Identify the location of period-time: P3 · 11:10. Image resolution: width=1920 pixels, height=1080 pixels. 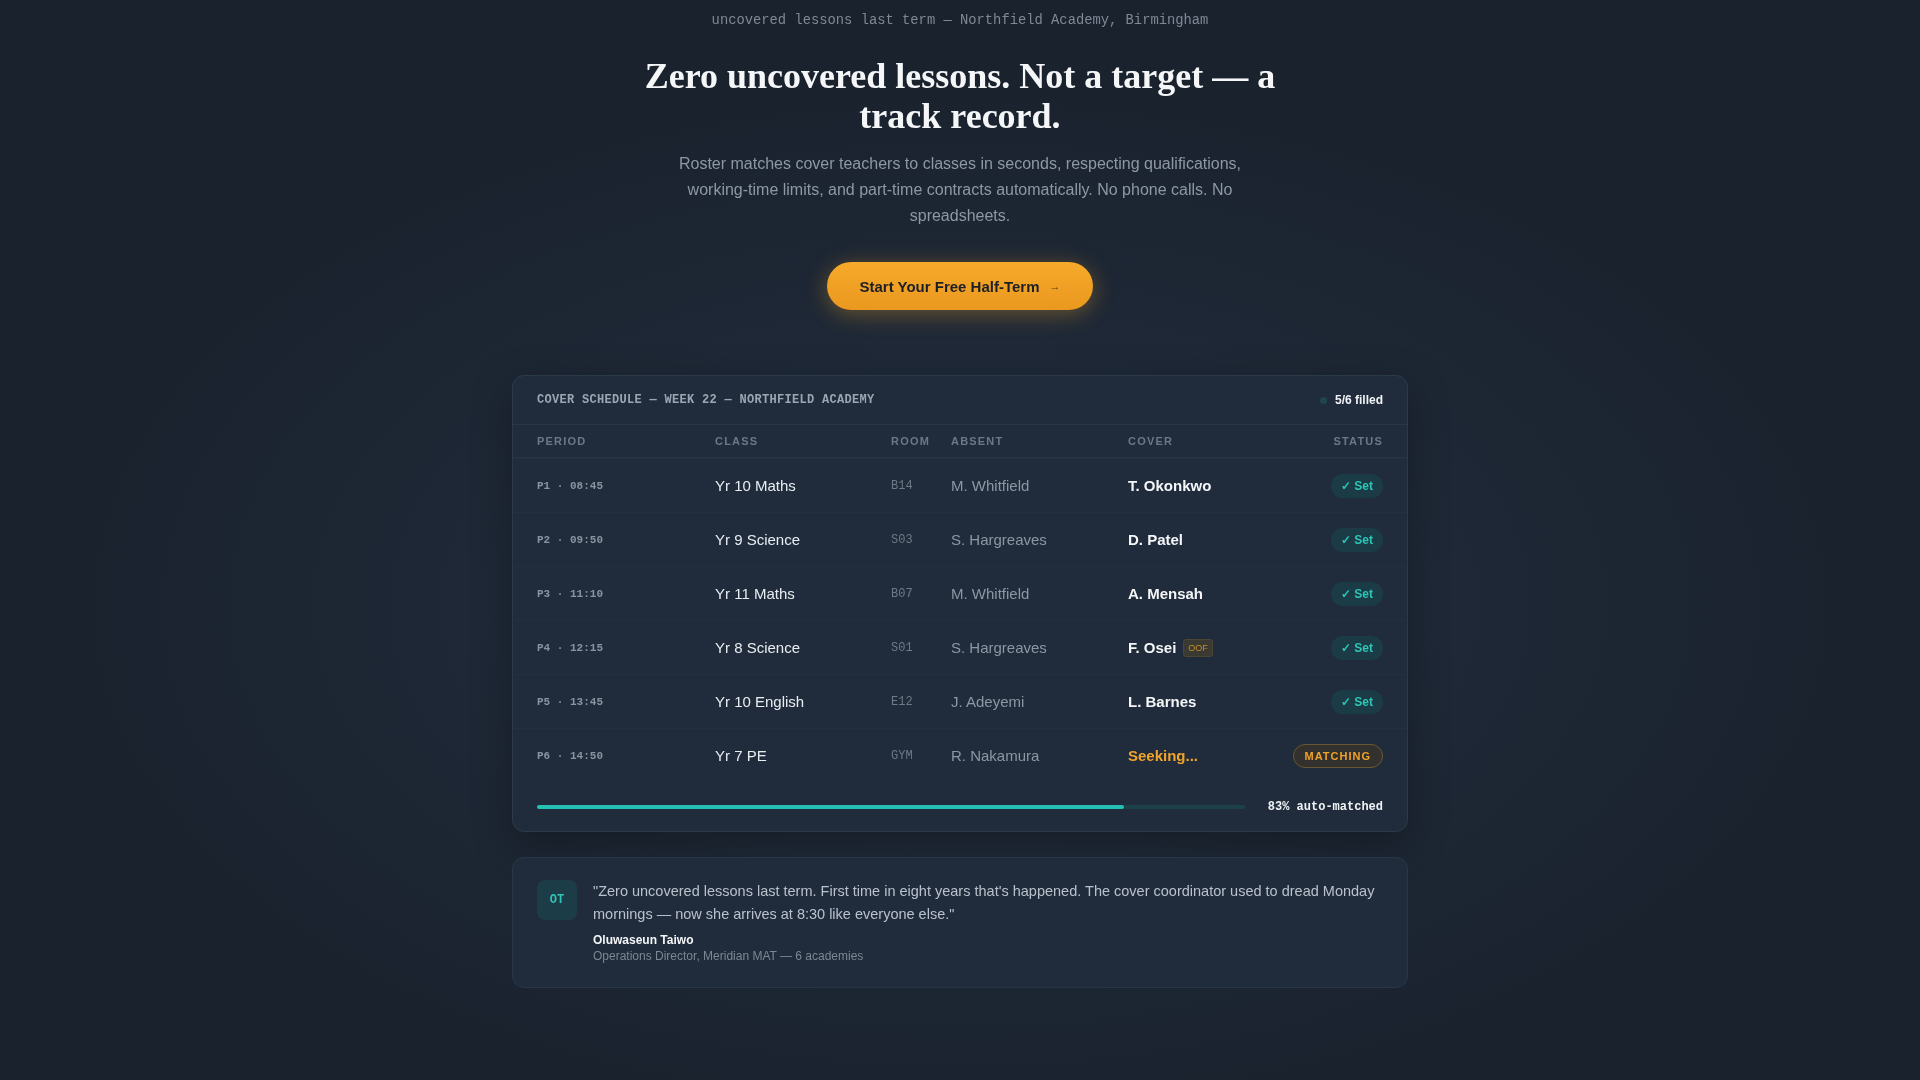
(570, 593).